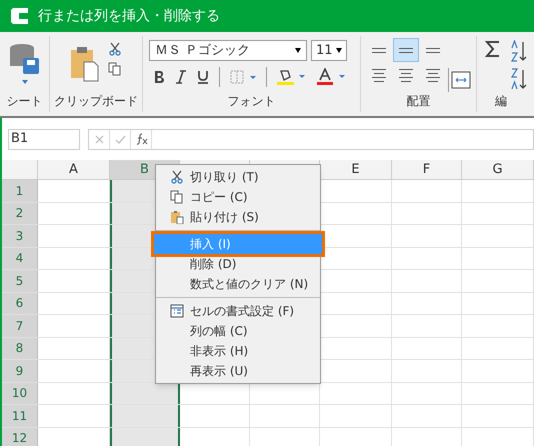 The image size is (534, 446). Describe the element at coordinates (427, 169) in the screenshot. I see `column-header: F` at that location.